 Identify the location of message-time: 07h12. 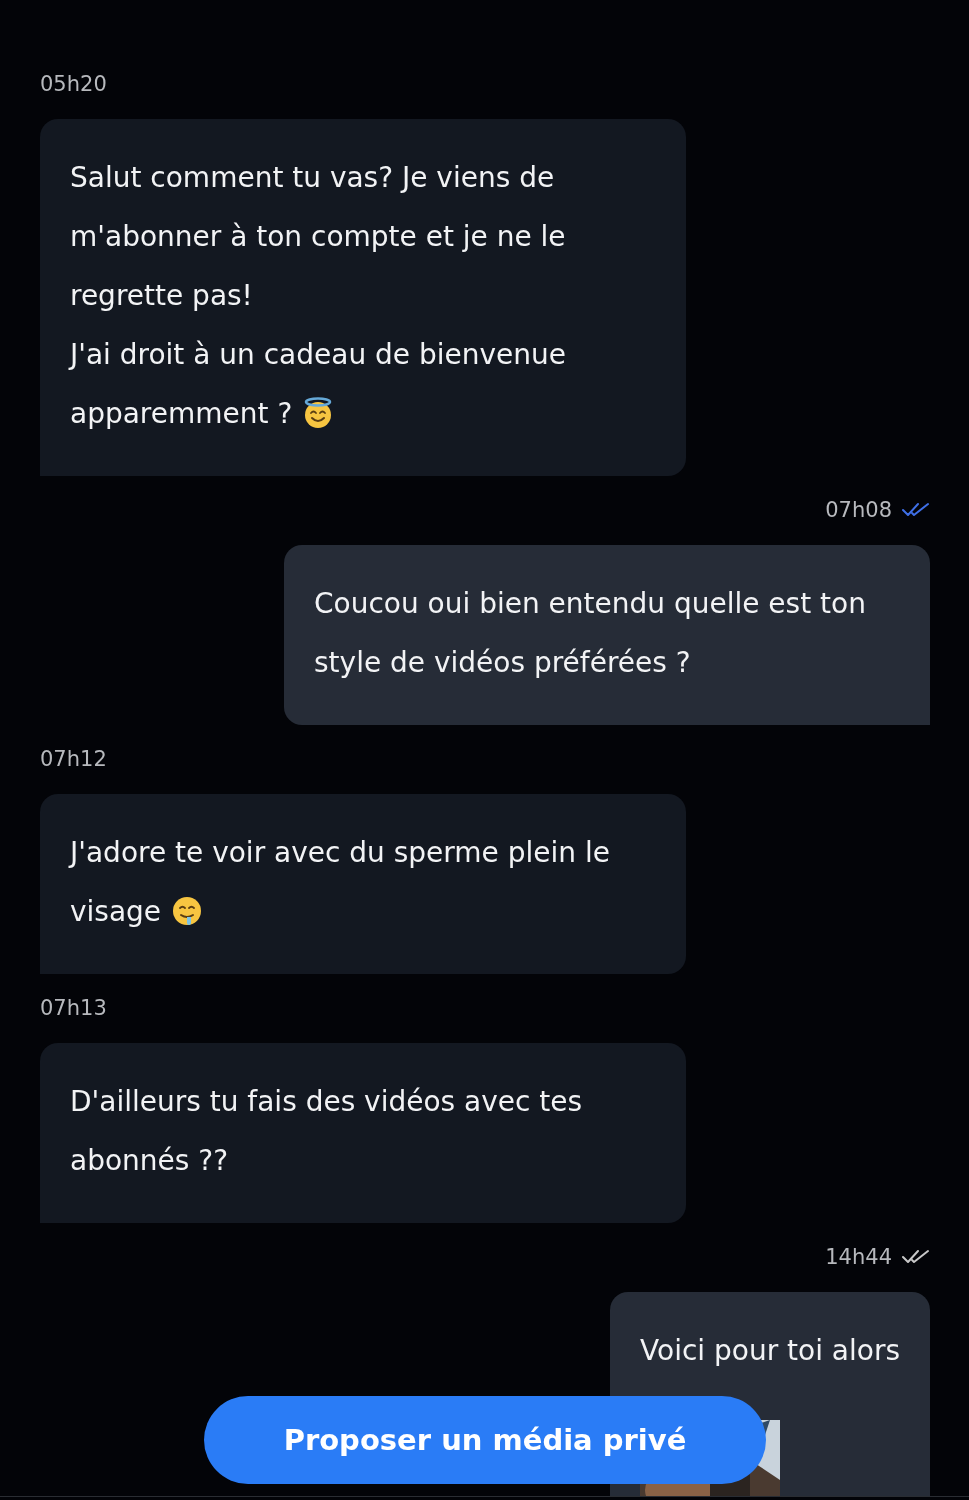
(73, 759).